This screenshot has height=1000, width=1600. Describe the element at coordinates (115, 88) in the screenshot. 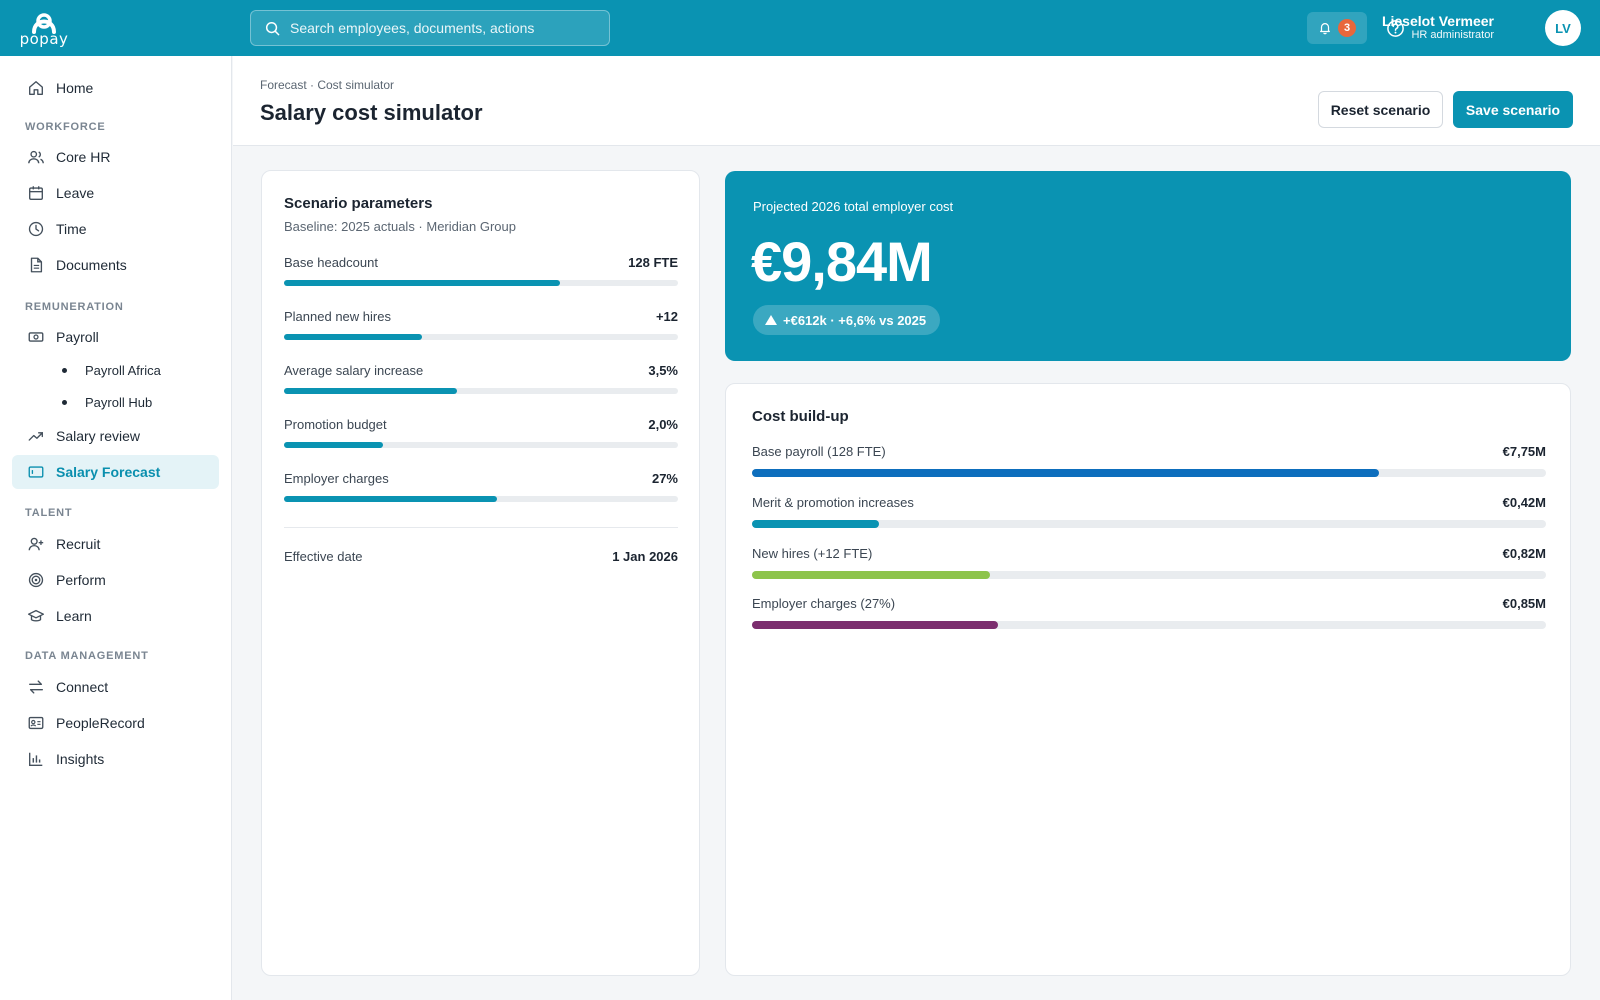

I see `sidebar-item-home: Home` at that location.